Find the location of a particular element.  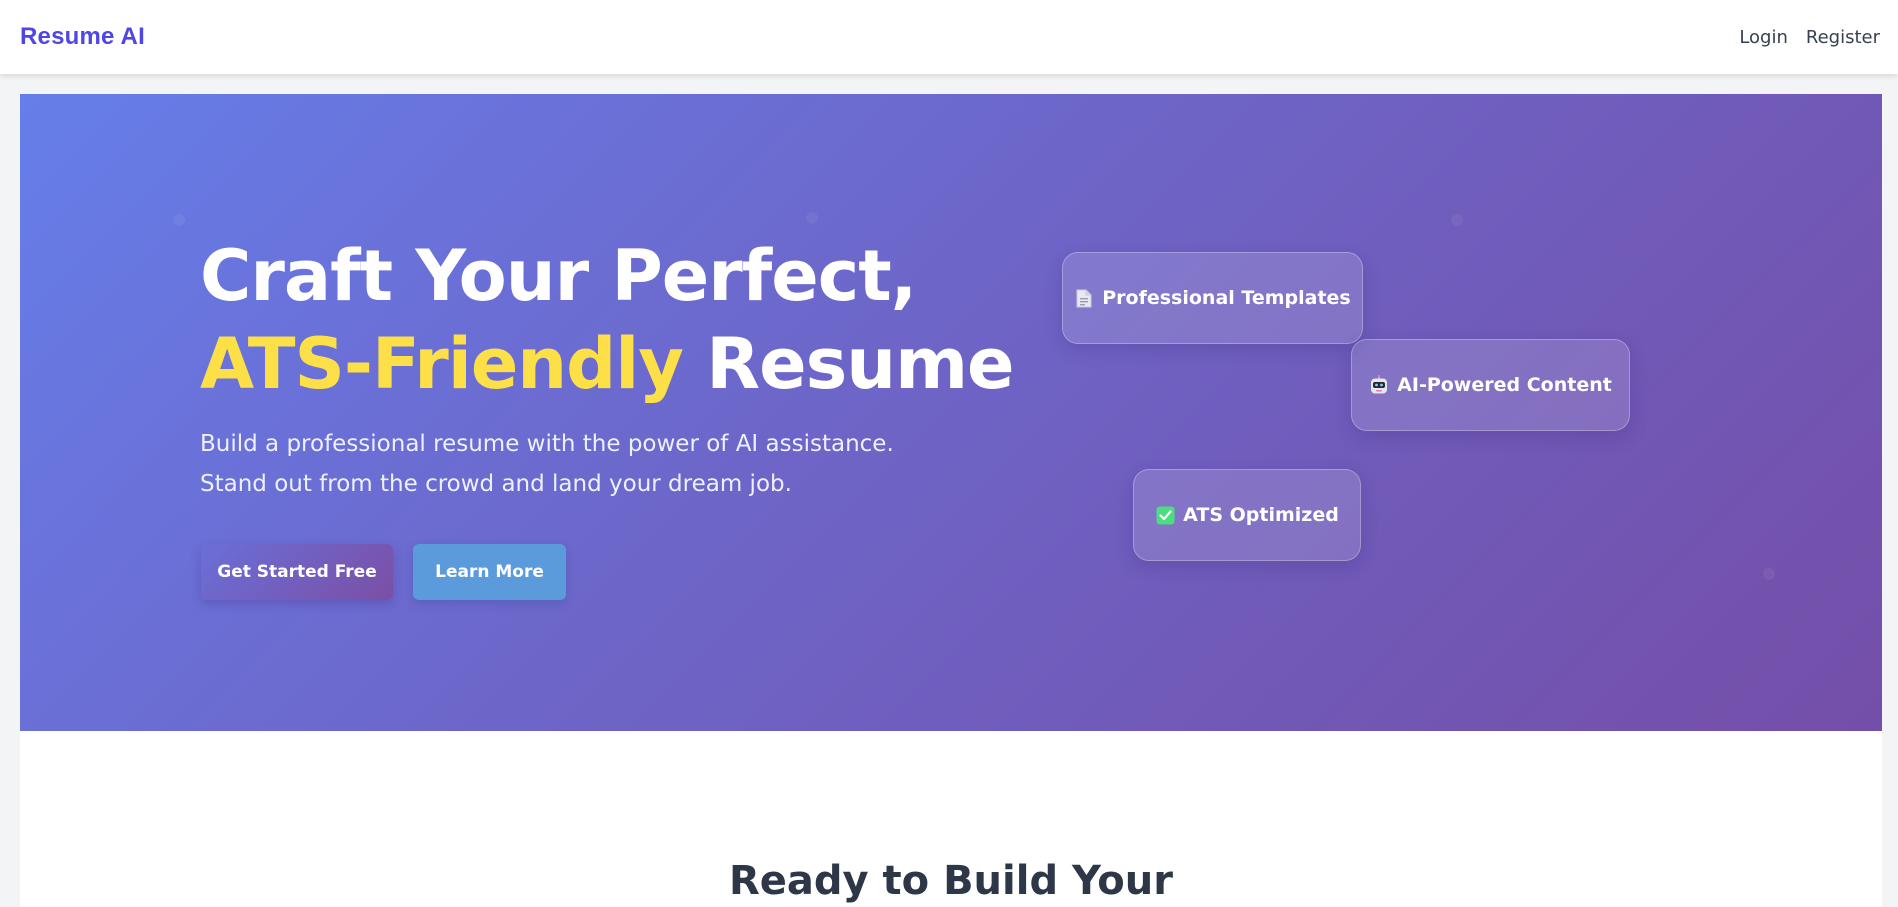

feature-card-ats: ATS Optimized is located at coordinates (1247, 515).